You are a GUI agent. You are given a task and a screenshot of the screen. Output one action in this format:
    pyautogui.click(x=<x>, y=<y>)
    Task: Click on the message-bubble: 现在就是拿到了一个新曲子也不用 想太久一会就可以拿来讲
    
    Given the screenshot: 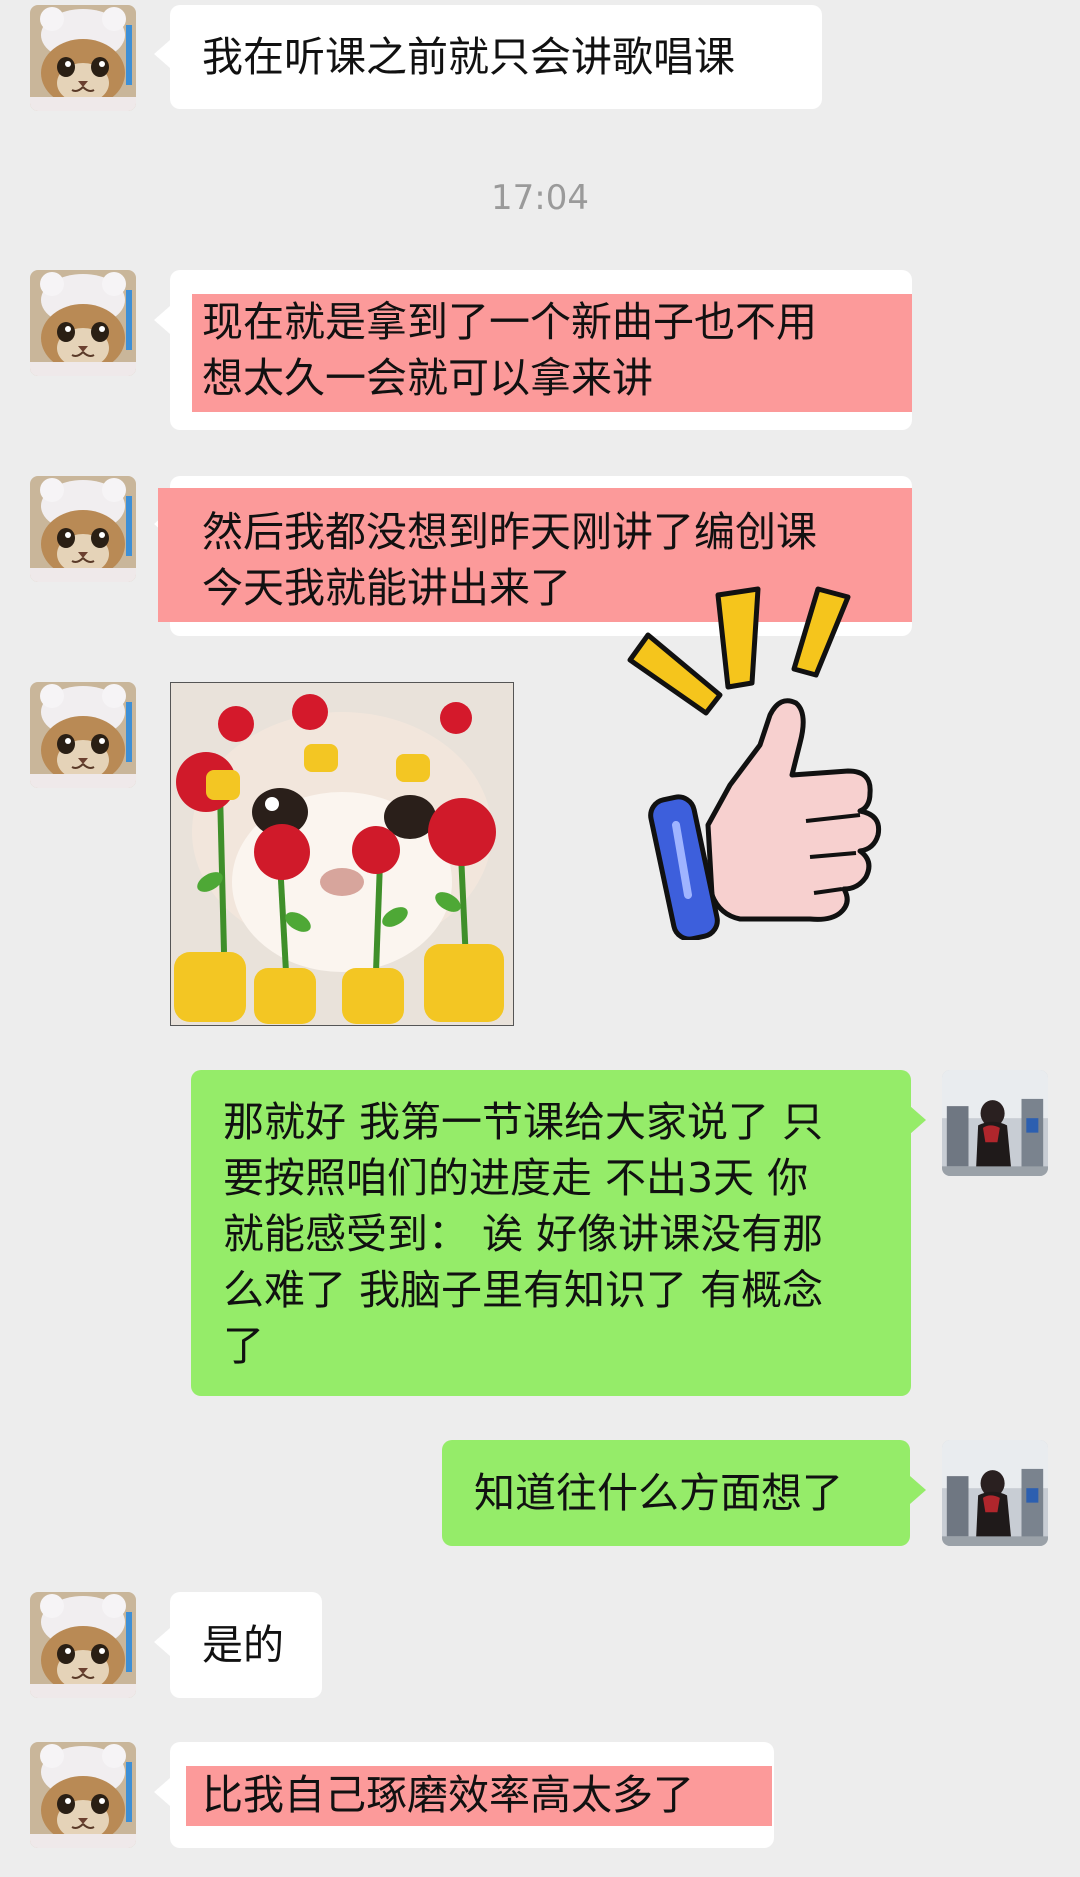 What is the action you would take?
    pyautogui.click(x=541, y=350)
    